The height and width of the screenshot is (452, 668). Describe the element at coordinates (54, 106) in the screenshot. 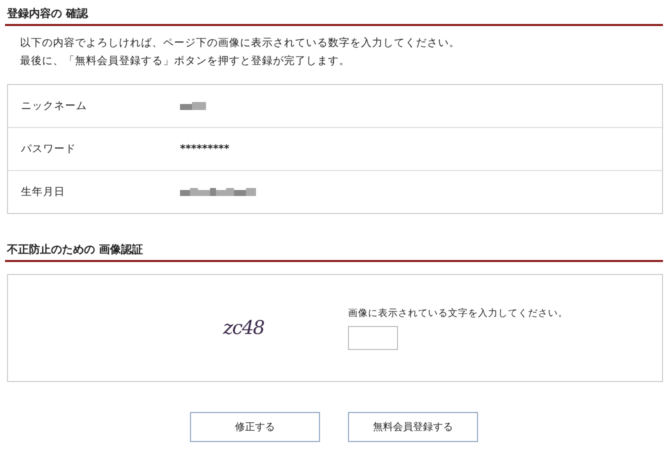

I see `field-label: ニックネーム` at that location.